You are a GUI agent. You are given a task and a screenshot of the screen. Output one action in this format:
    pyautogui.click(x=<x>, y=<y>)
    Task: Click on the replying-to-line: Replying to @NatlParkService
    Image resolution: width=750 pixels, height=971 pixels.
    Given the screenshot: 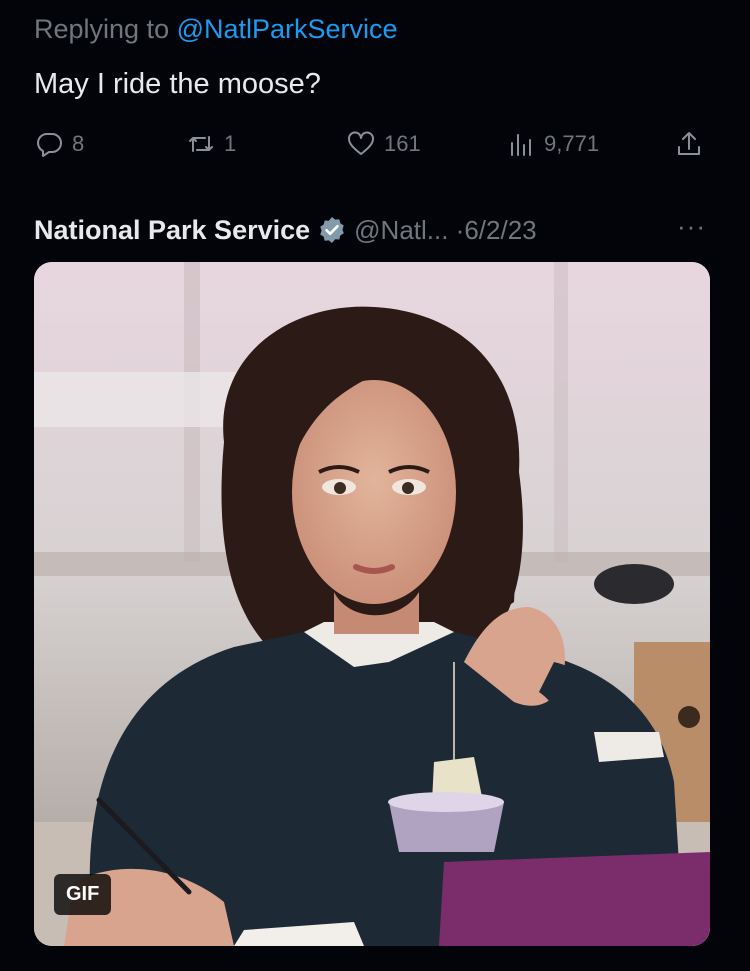 What is the action you would take?
    pyautogui.click(x=216, y=29)
    